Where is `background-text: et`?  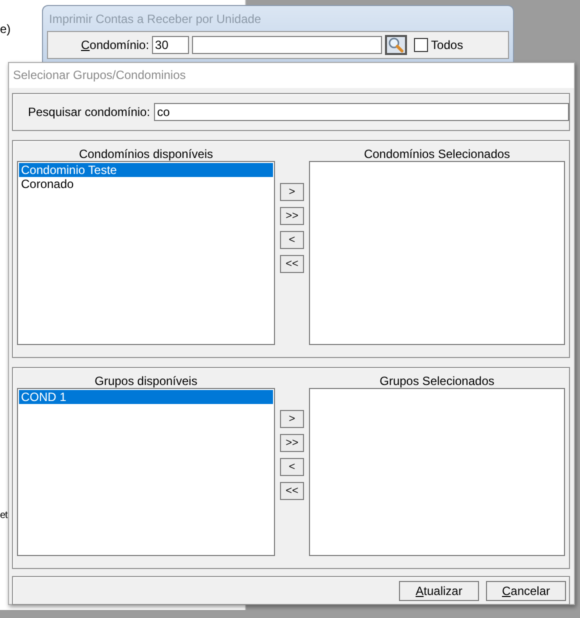 background-text: et is located at coordinates (4, 515).